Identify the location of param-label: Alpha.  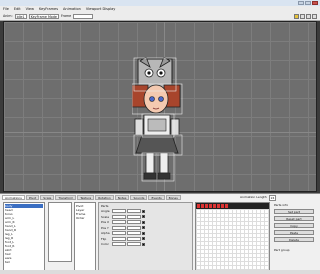
(105, 233).